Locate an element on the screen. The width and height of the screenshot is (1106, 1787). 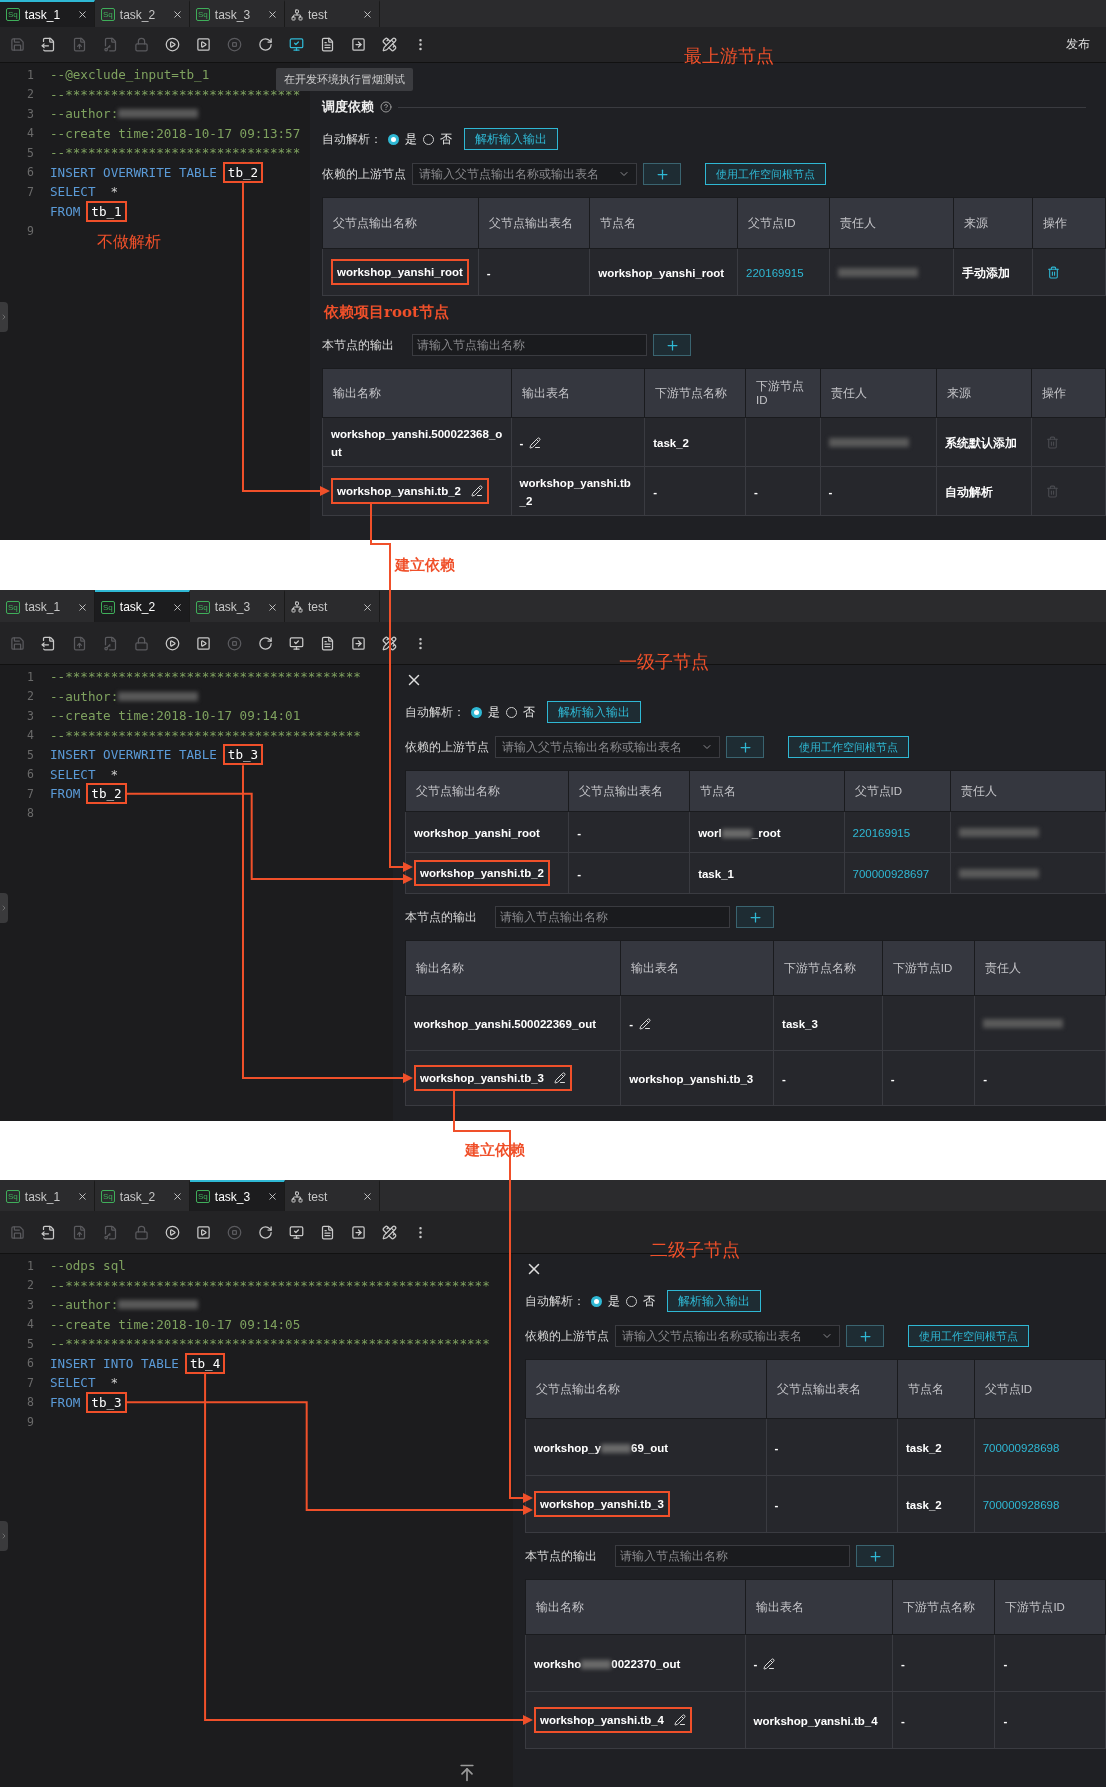
annotation-label: 建立依赖 is located at coordinates (425, 565).